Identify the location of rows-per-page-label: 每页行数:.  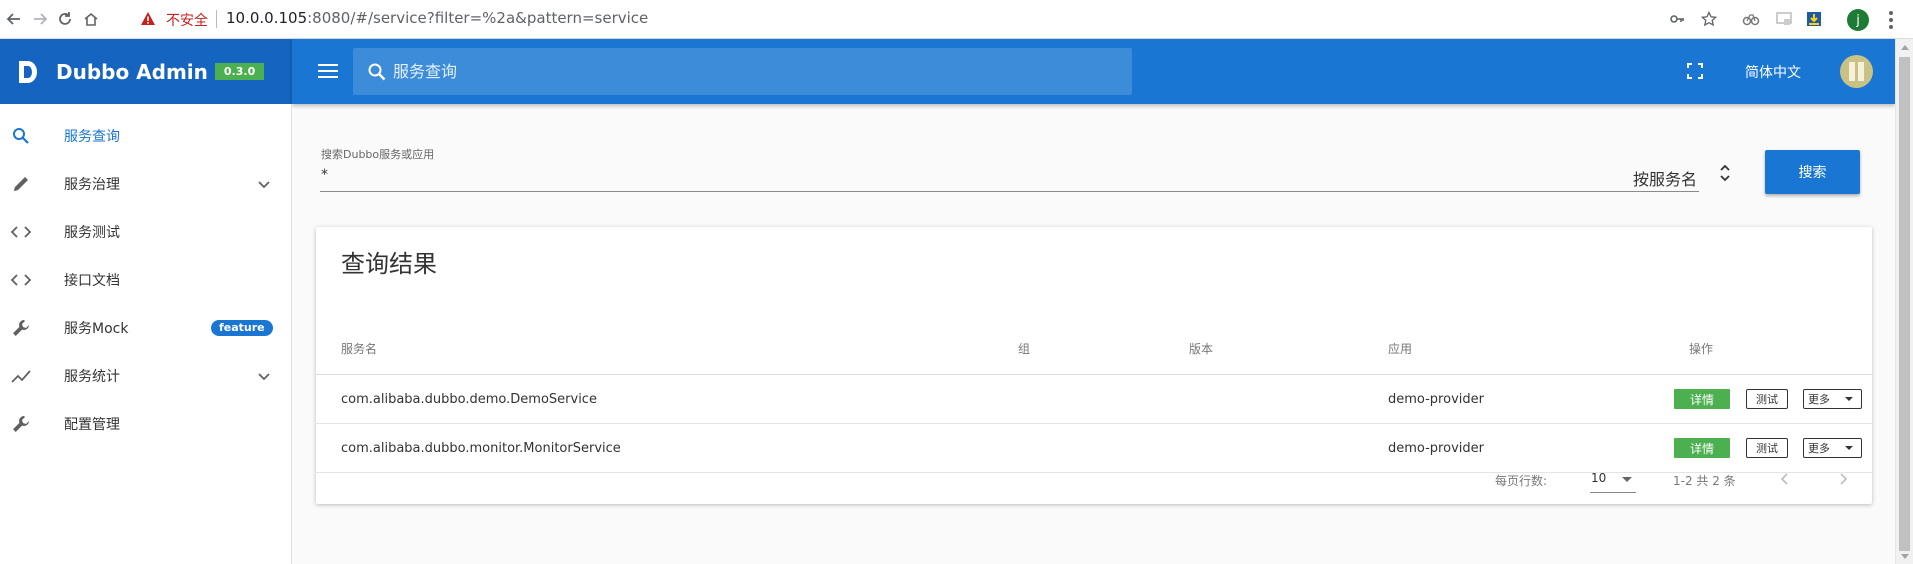
(1521, 481).